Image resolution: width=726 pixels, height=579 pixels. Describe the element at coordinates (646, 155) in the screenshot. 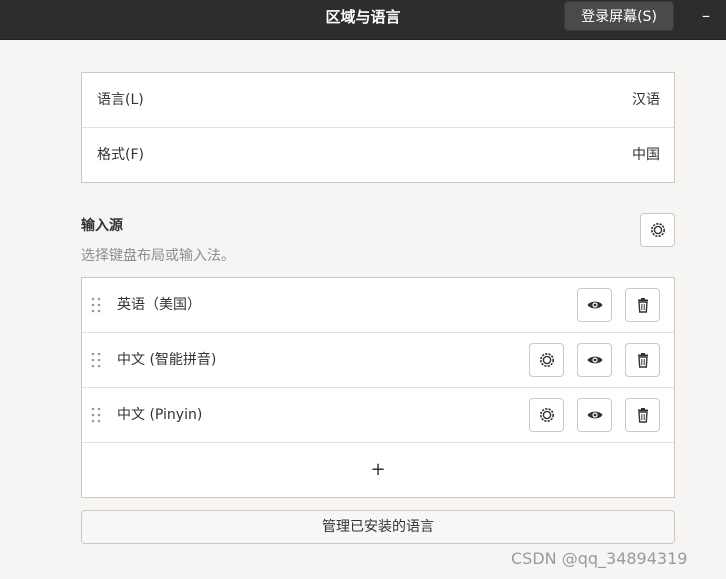

I see `formats-value: 中国` at that location.